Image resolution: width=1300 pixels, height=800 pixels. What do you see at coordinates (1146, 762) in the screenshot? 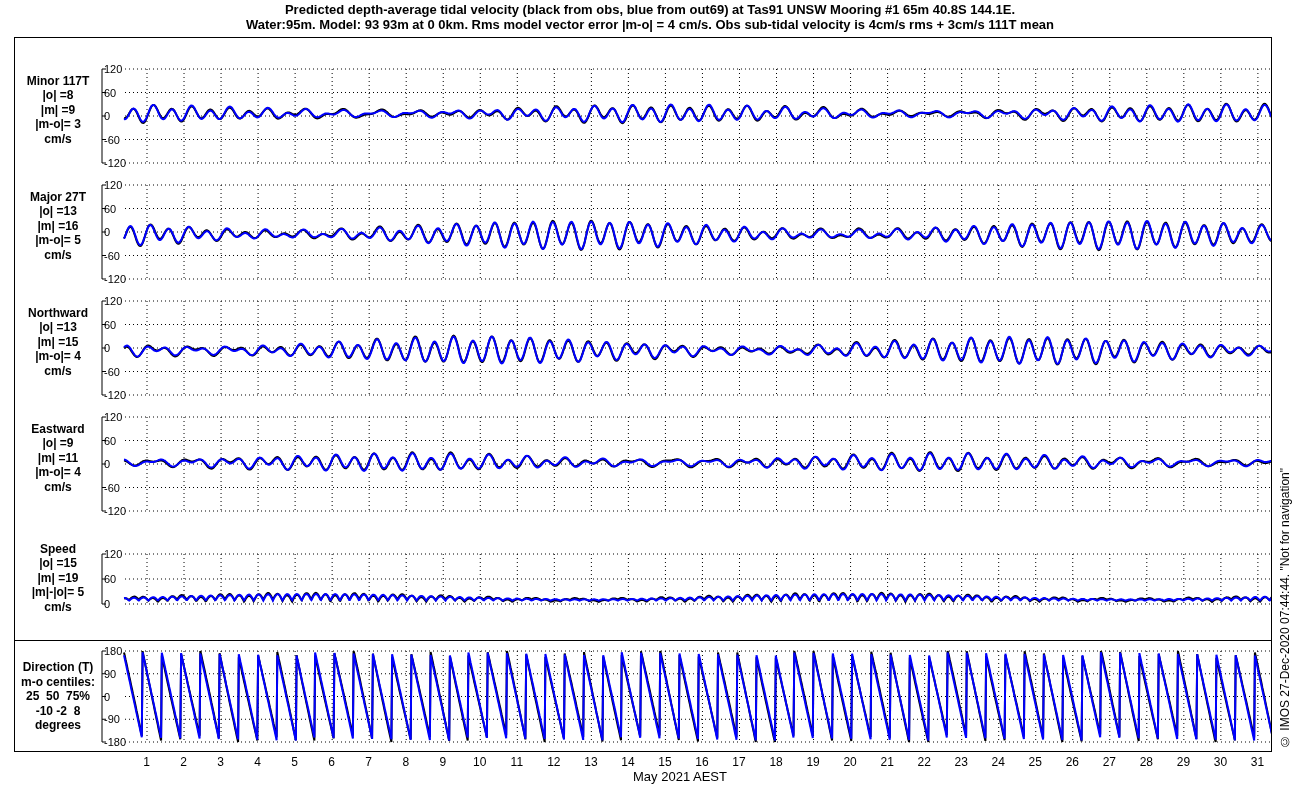
I see `tick-label: 28` at bounding box center [1146, 762].